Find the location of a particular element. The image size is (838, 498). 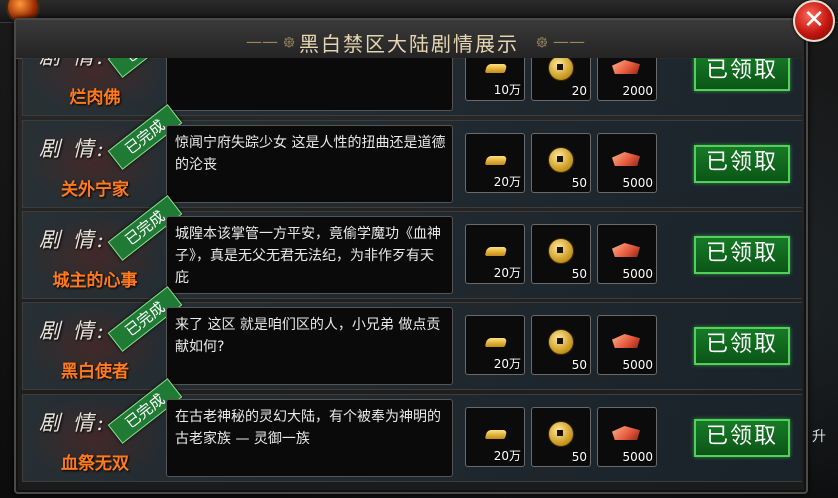

quest-description: 惊闻宁府失踪少女 这是人性的扭曲还是道德的沦丧 is located at coordinates (310, 154).